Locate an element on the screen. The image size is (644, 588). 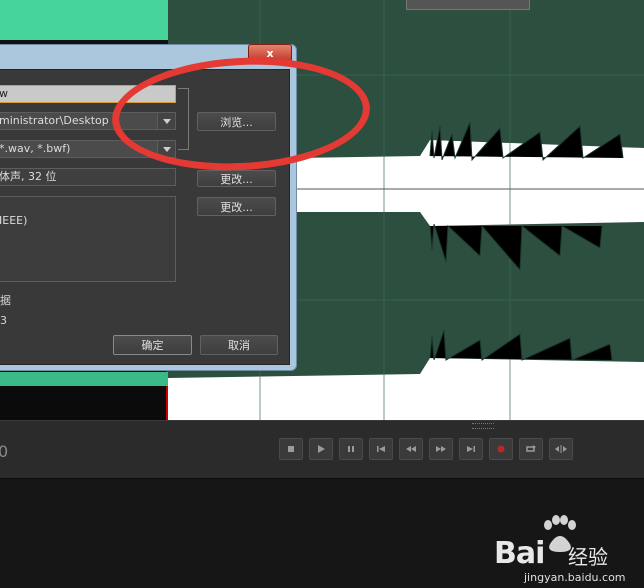
fast-forward-icon is located at coordinates (441, 449).